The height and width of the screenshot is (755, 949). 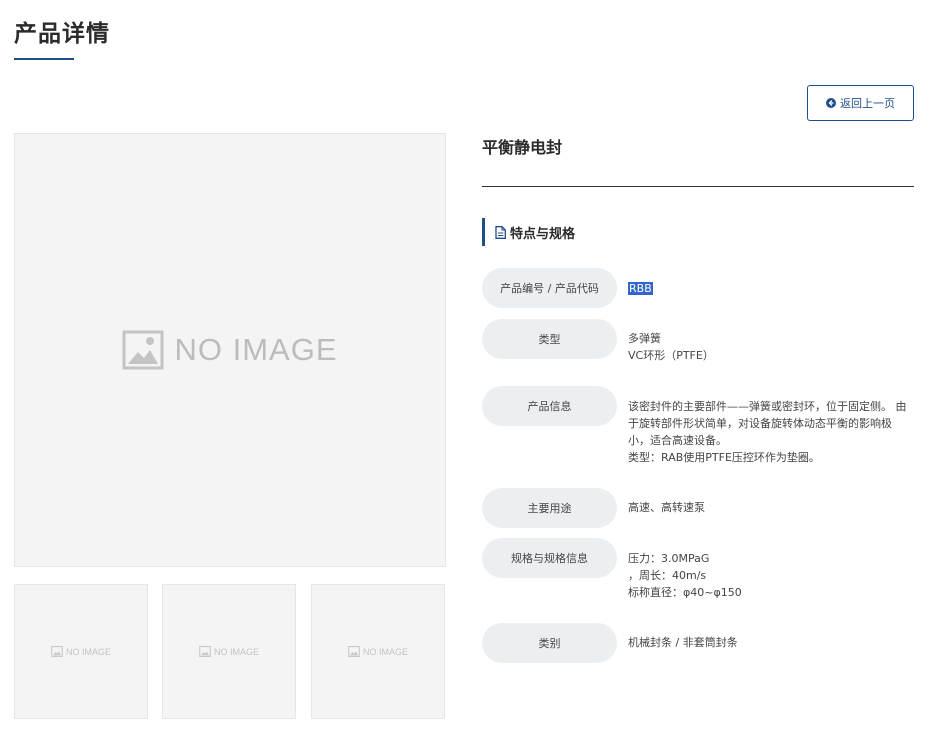 I want to click on spec-line: 小，适合高速设备。, so click(x=677, y=440).